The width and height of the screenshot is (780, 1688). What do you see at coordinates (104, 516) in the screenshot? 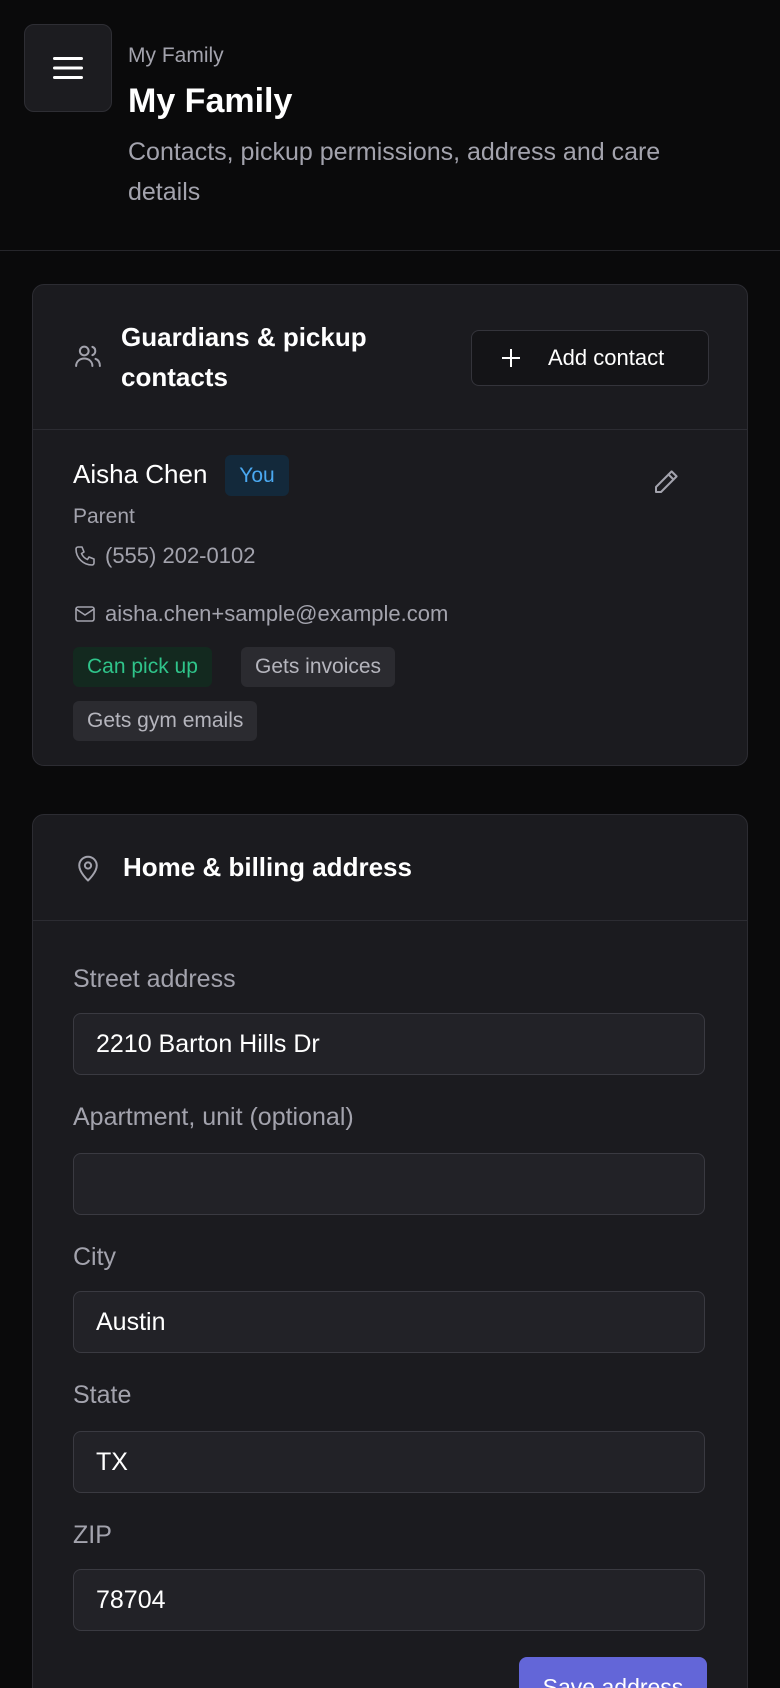
I see `contact-role: Parent` at bounding box center [104, 516].